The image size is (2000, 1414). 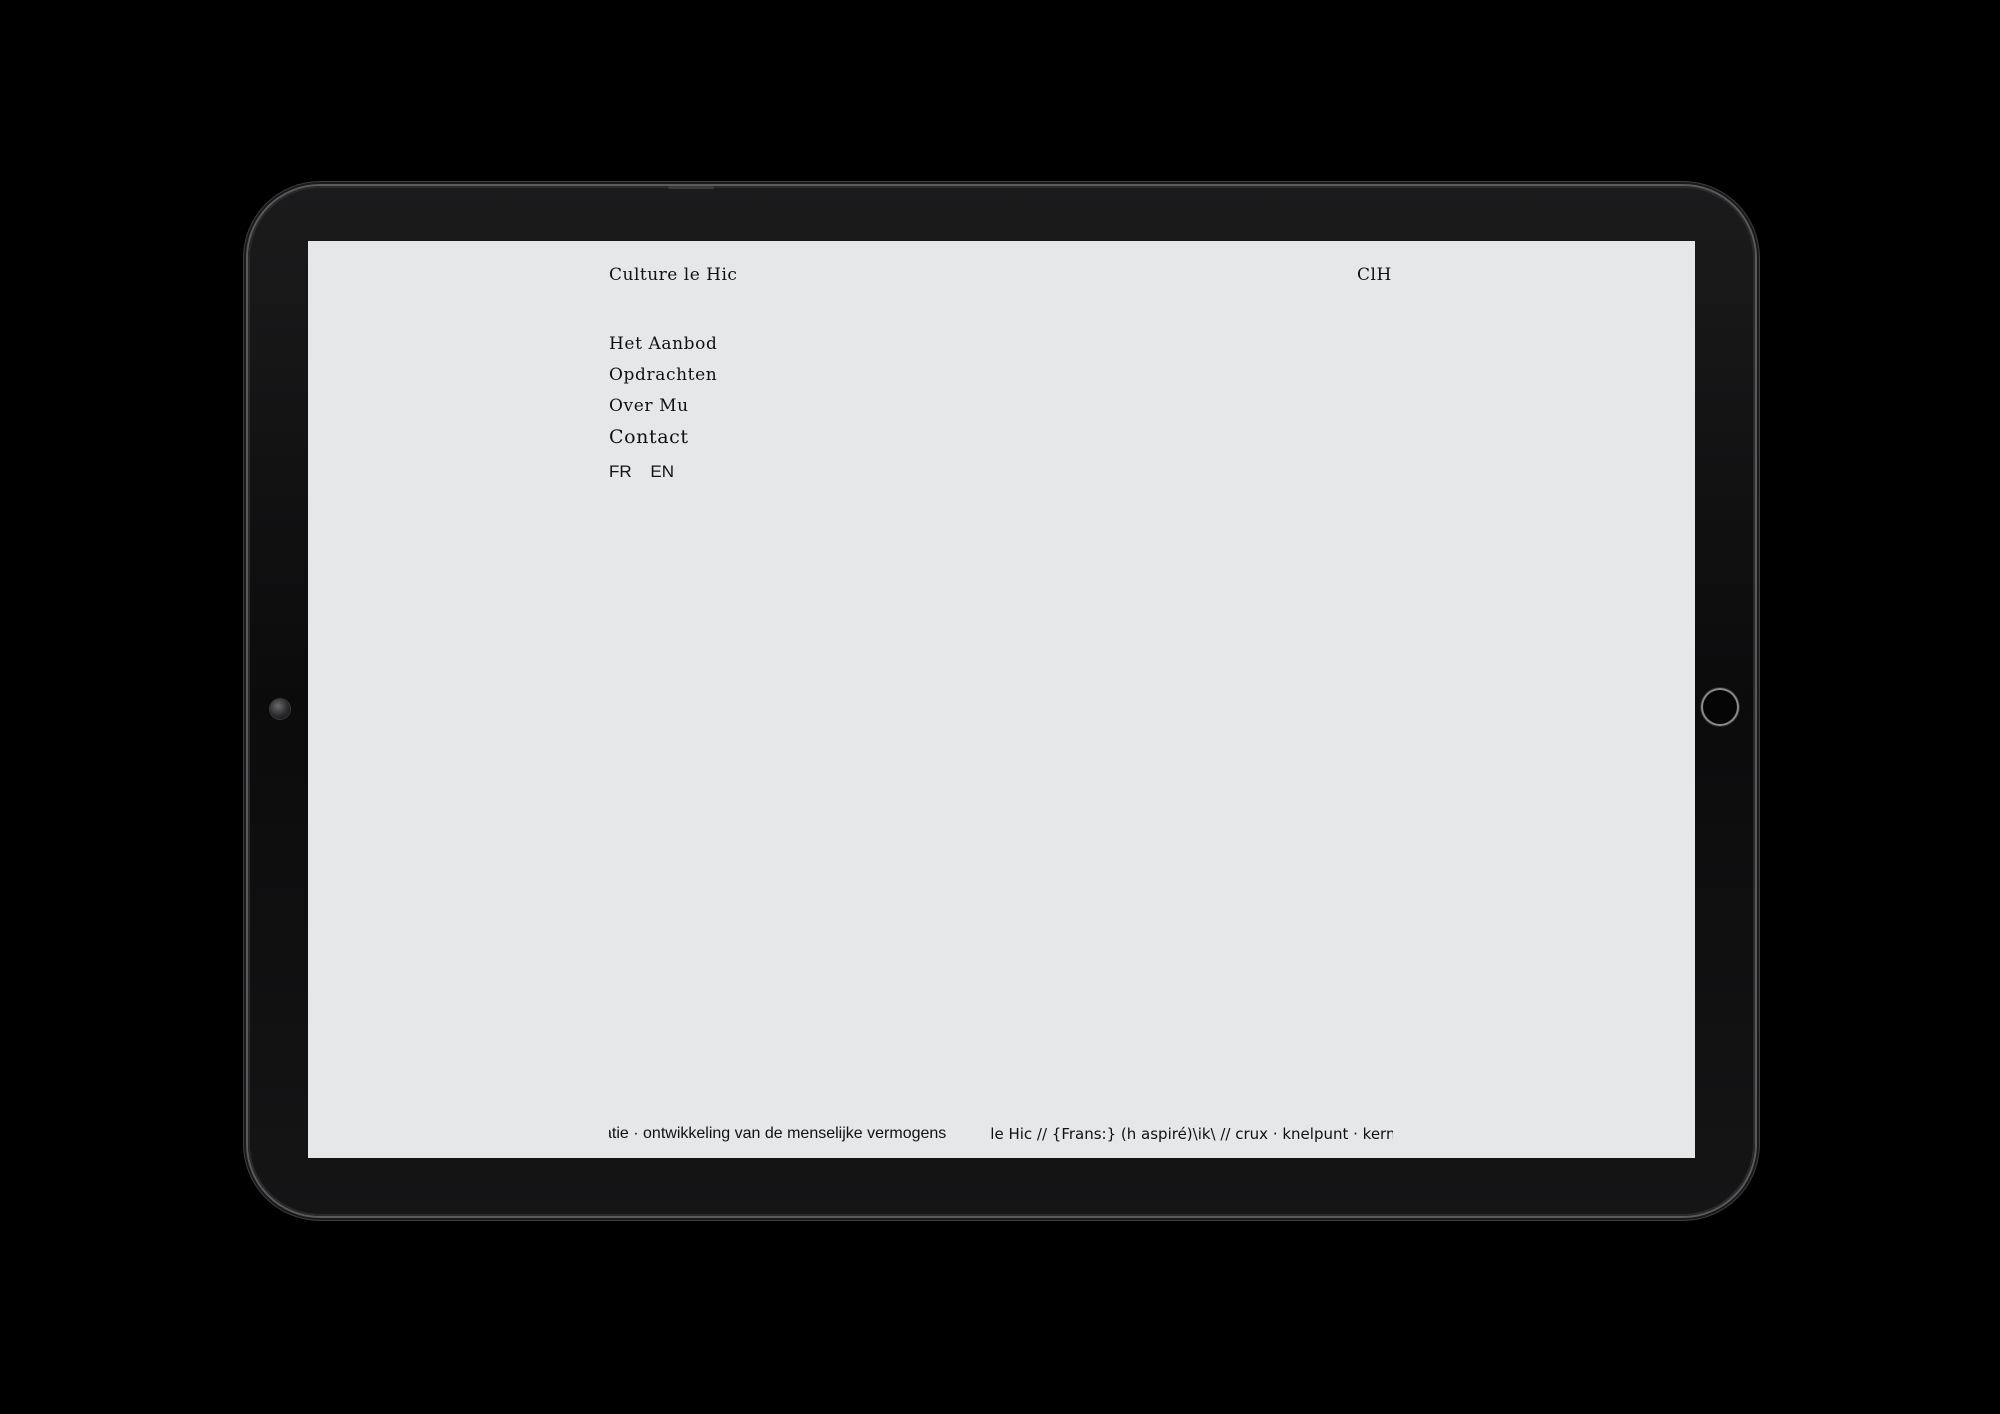 What do you see at coordinates (620, 472) in the screenshot?
I see `language-fr-link: FR` at bounding box center [620, 472].